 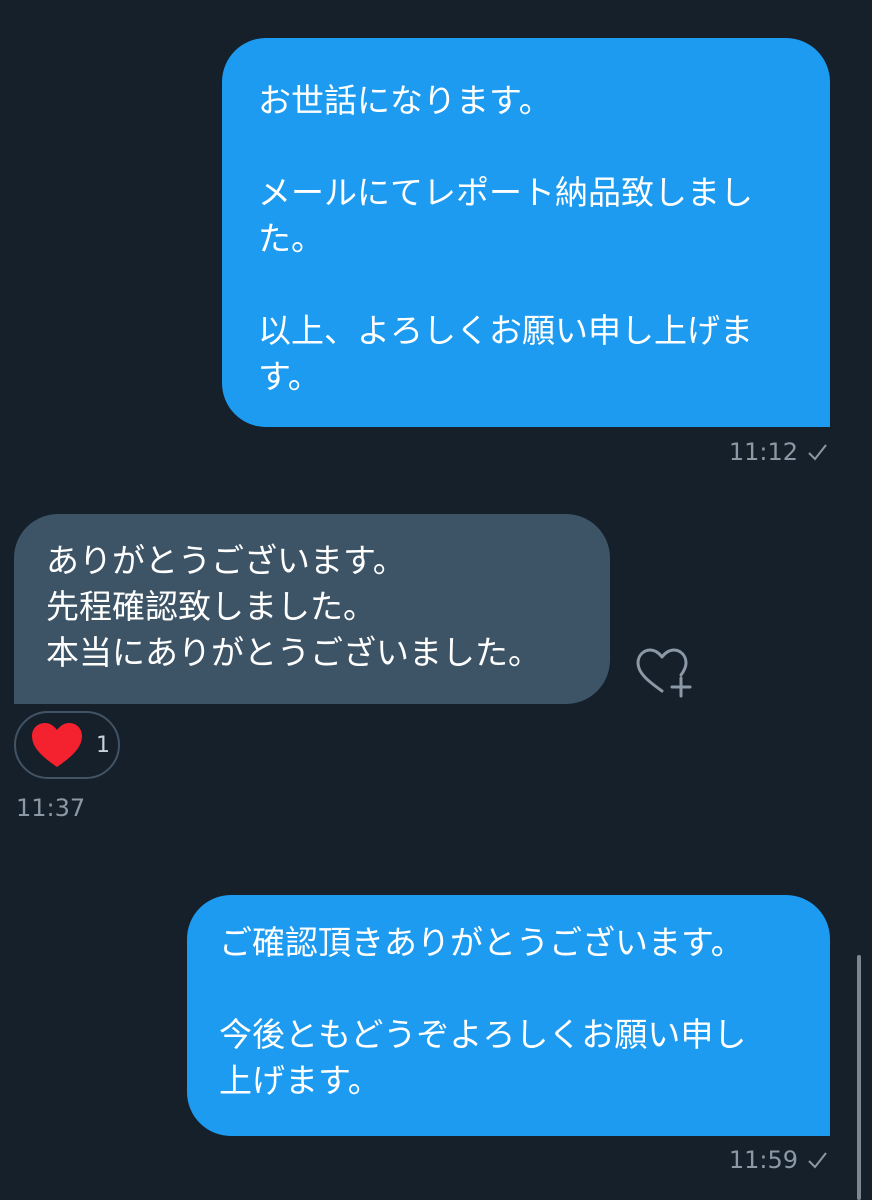 I want to click on received-message-bubble: ありがとうございます。 先程確認致しました。 本当にありがとうございました。, so click(x=312, y=609).